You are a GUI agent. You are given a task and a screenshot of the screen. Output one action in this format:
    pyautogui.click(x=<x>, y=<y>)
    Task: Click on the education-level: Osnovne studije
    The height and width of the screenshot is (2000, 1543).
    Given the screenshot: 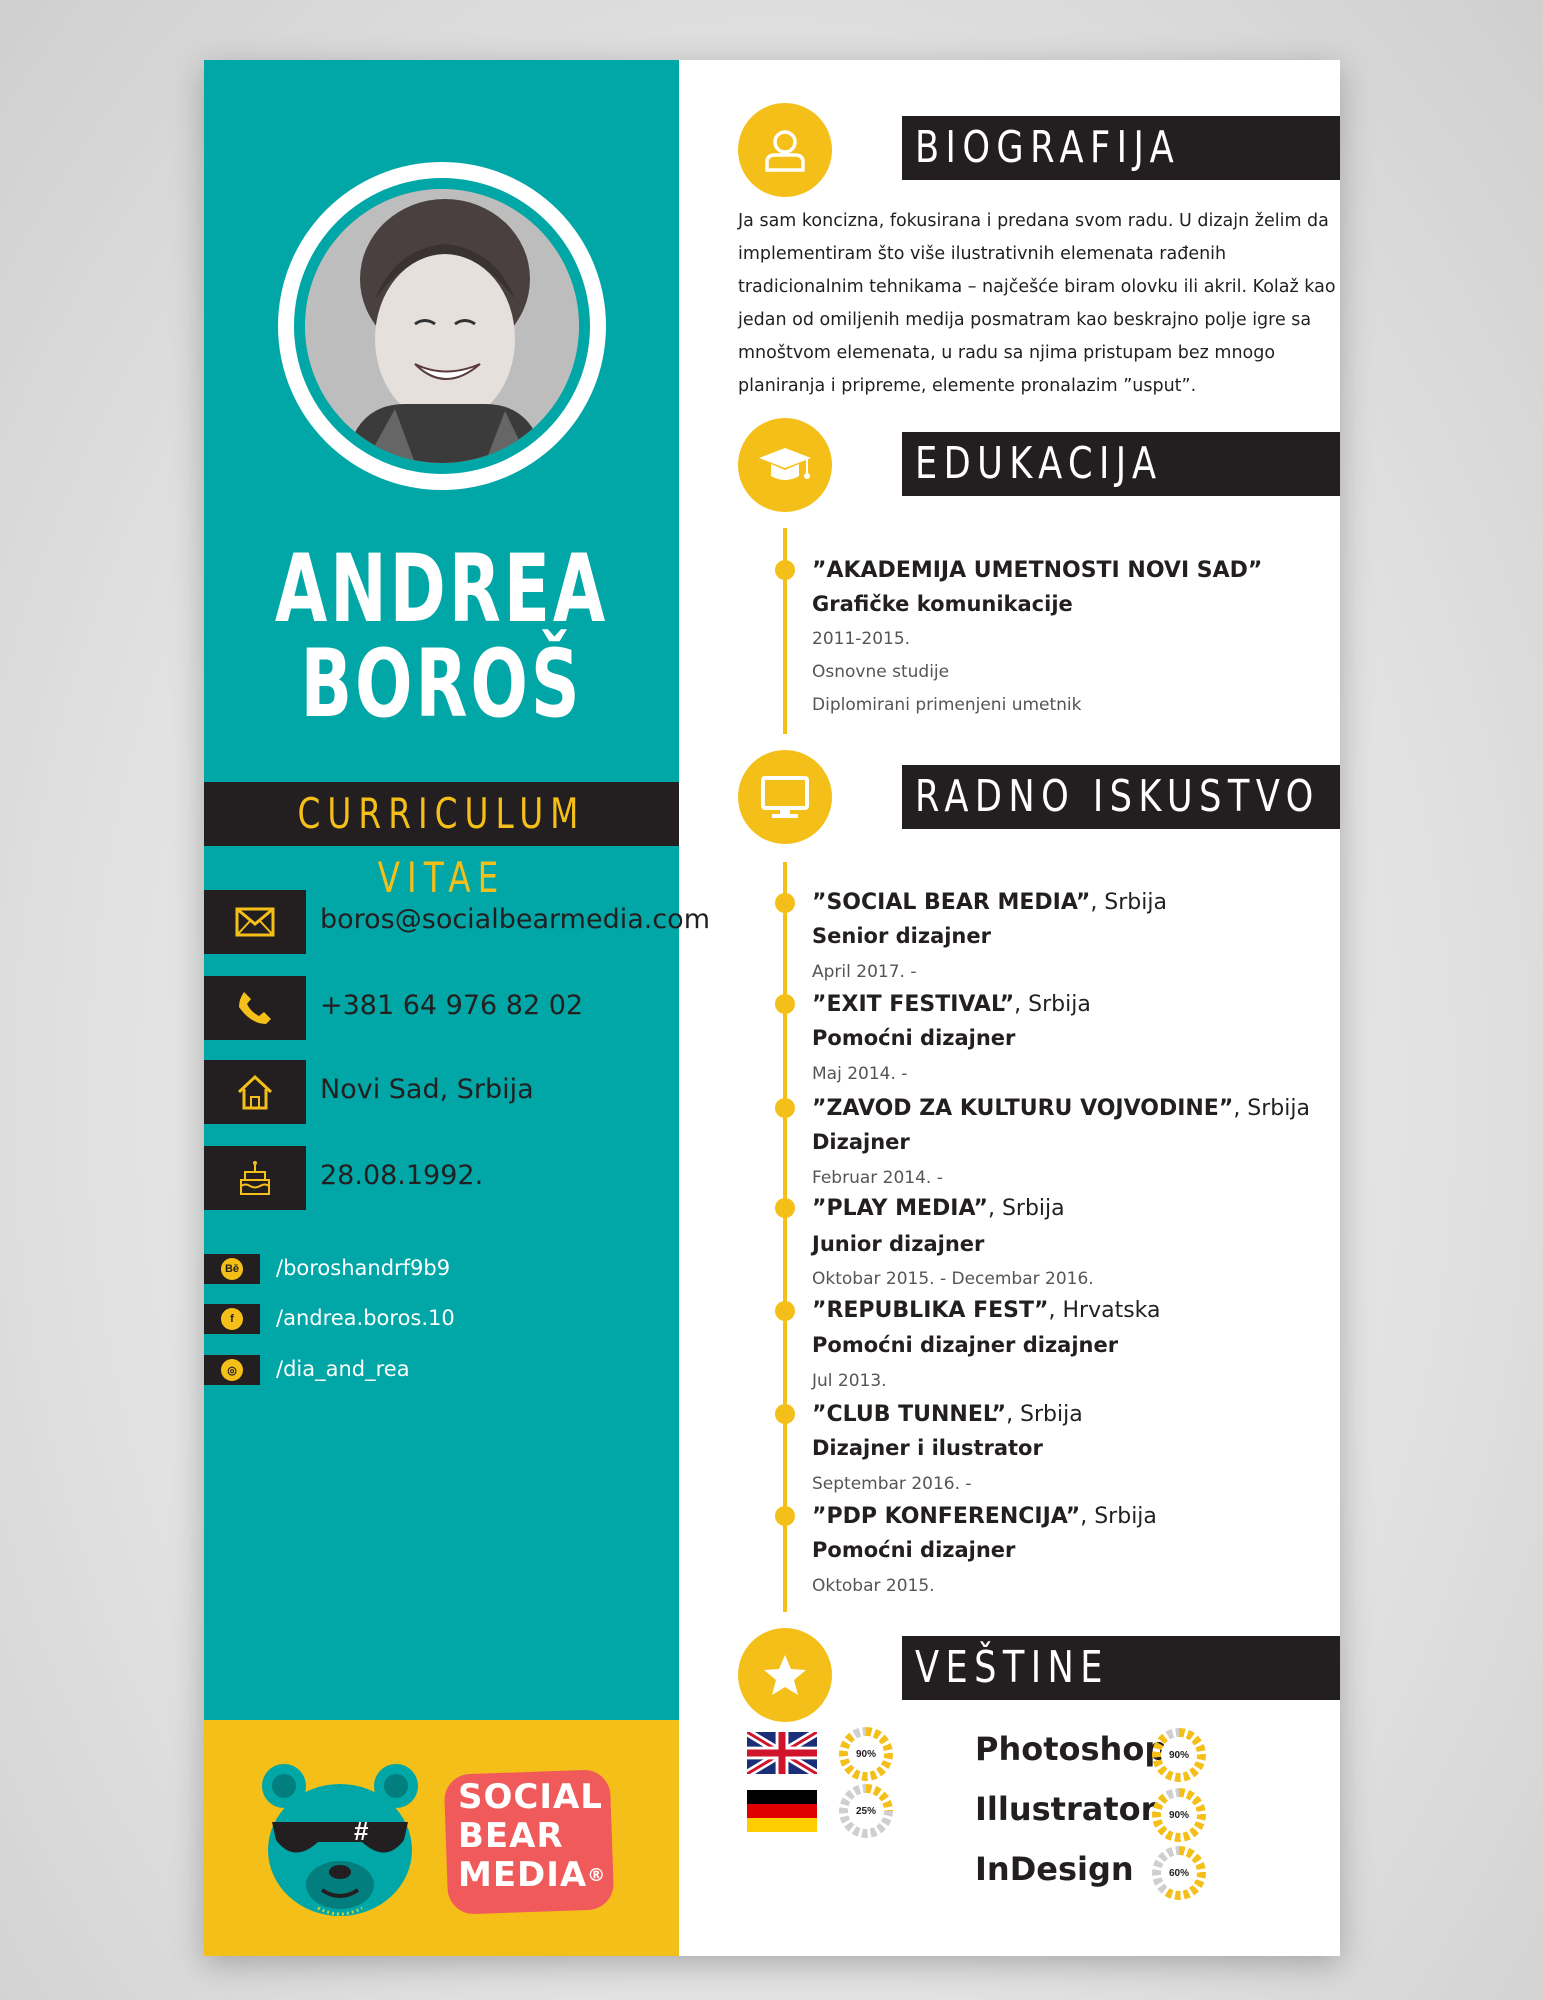 What is the action you would take?
    pyautogui.click(x=881, y=672)
    